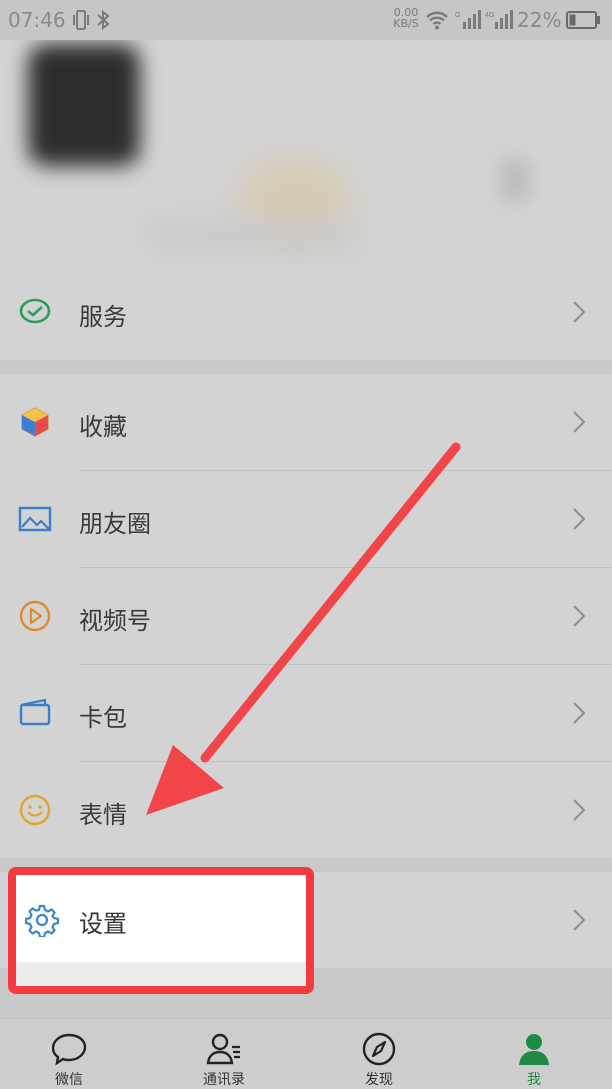 The image size is (612, 1089). I want to click on smiley-icon, so click(35, 810).